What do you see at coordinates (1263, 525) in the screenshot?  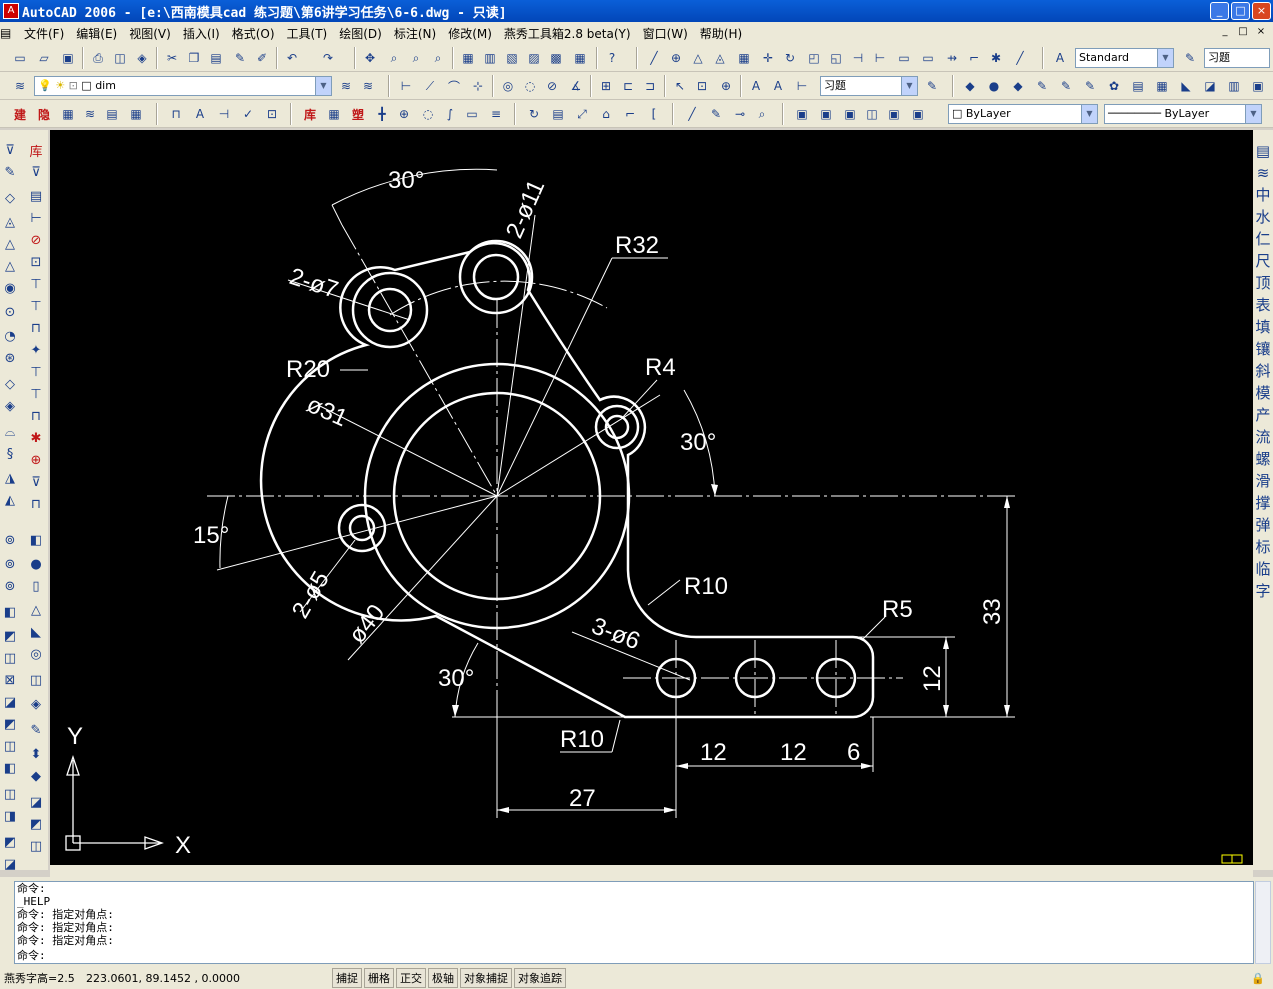 I see `palette-item-tan: 弹` at bounding box center [1263, 525].